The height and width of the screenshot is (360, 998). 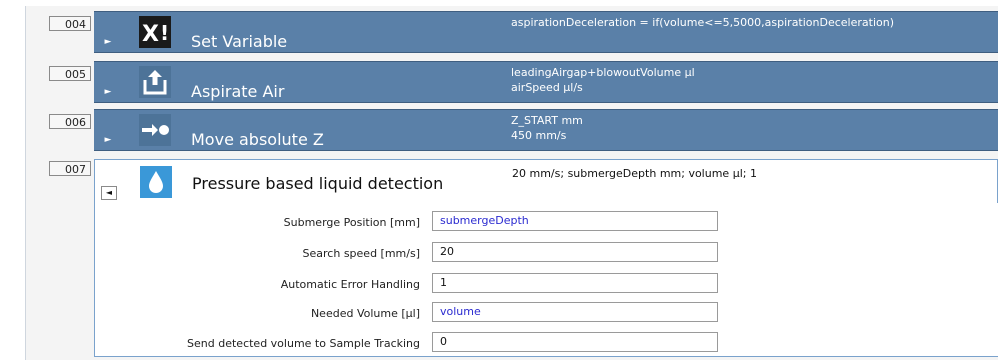 What do you see at coordinates (238, 91) in the screenshot?
I see `step-title: Aspirate Air` at bounding box center [238, 91].